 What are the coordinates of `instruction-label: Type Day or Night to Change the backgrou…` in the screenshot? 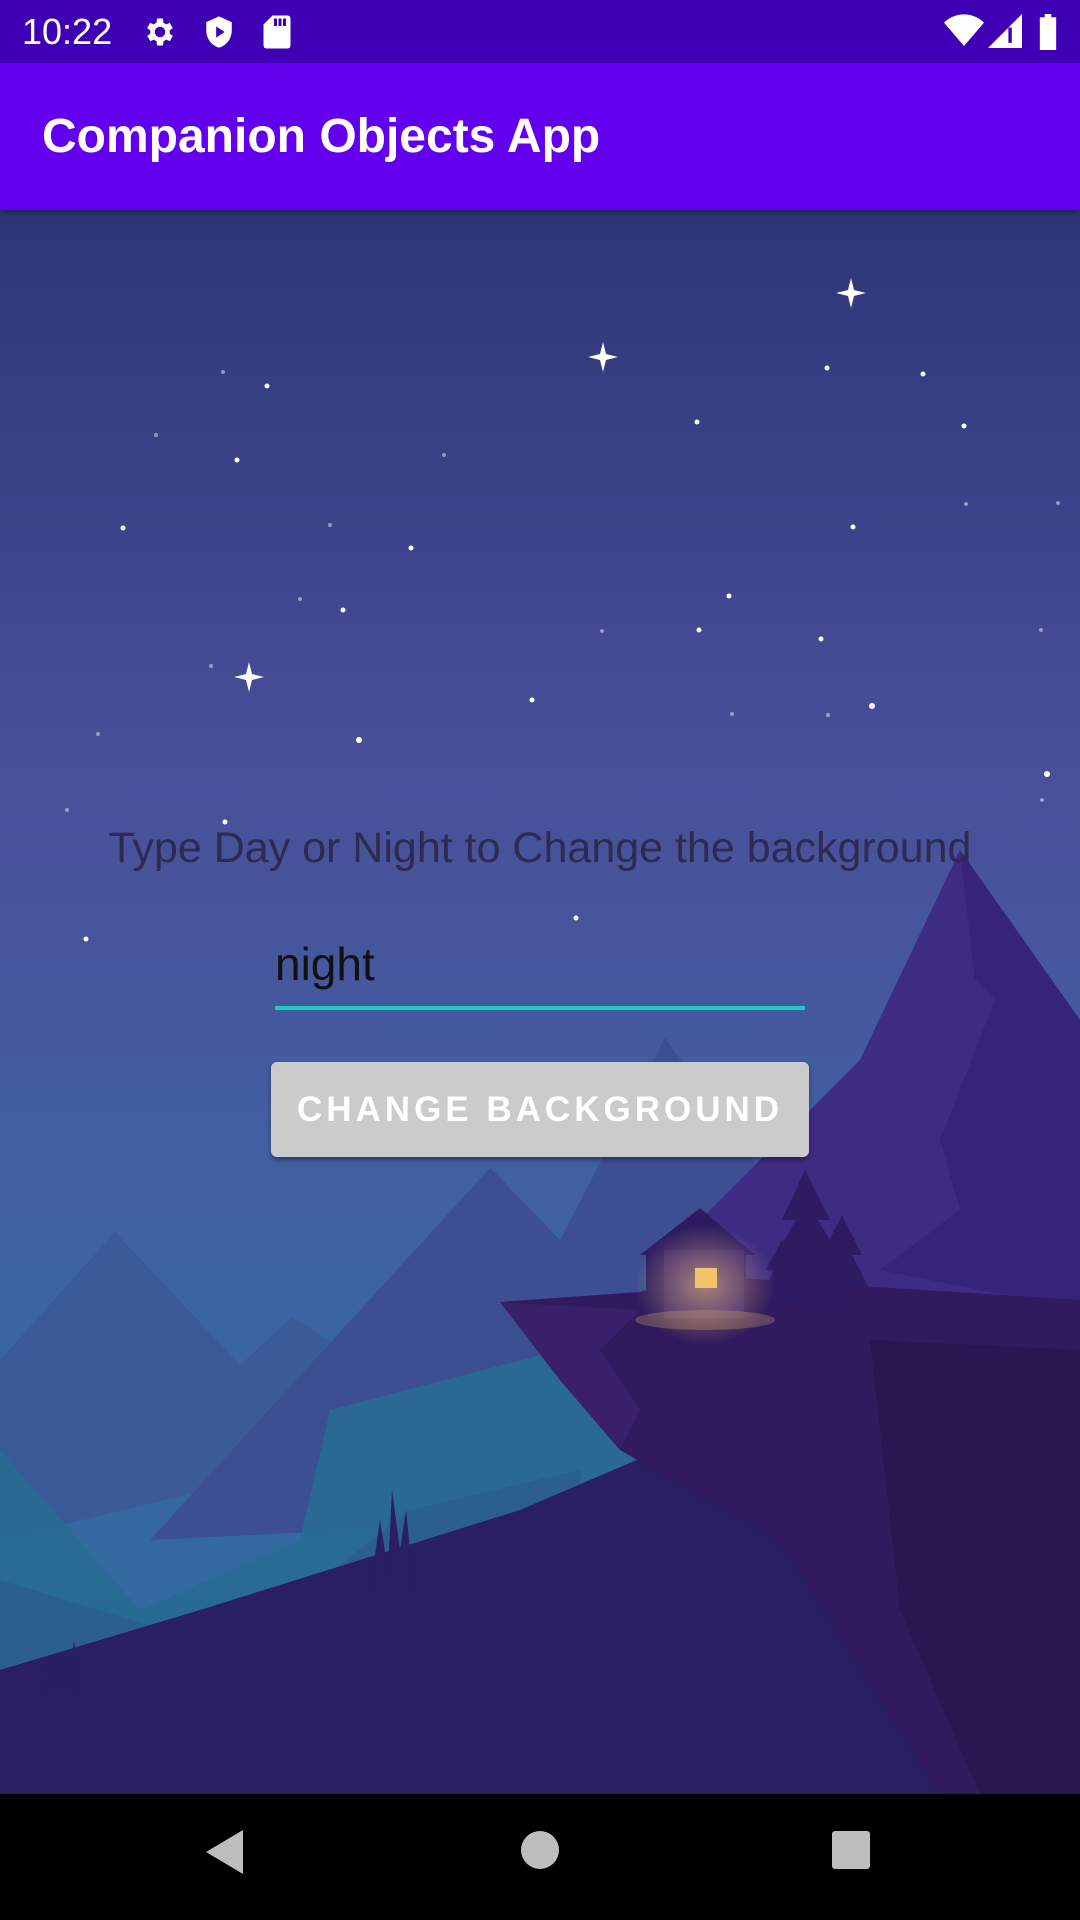 It's located at (540, 848).